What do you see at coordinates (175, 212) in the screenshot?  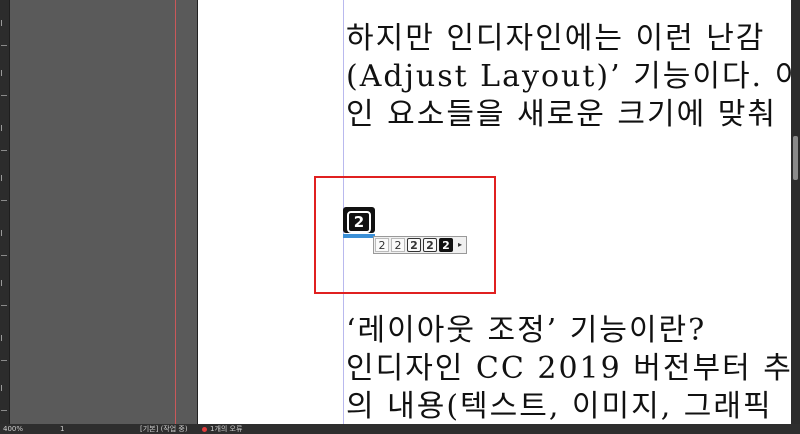 I see `bleed-guide` at bounding box center [175, 212].